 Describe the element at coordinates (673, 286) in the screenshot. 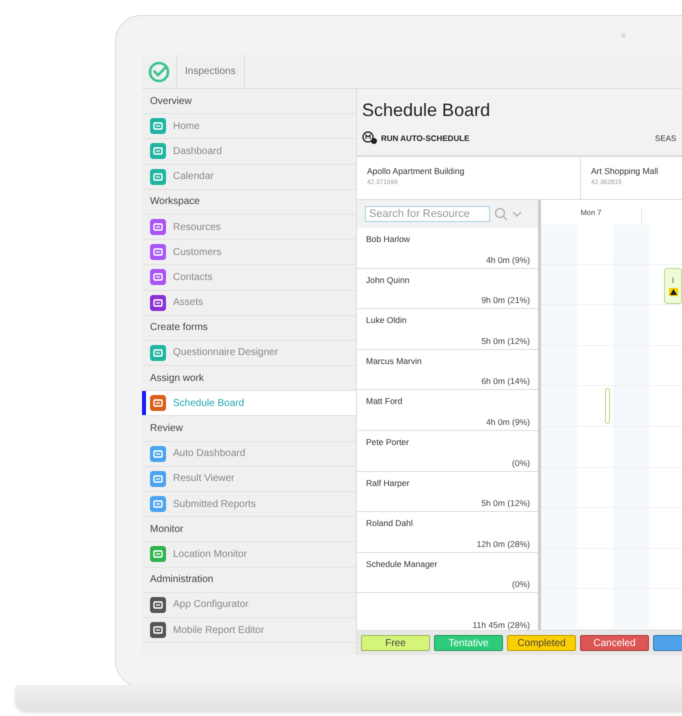

I see `schedule-event: I` at that location.